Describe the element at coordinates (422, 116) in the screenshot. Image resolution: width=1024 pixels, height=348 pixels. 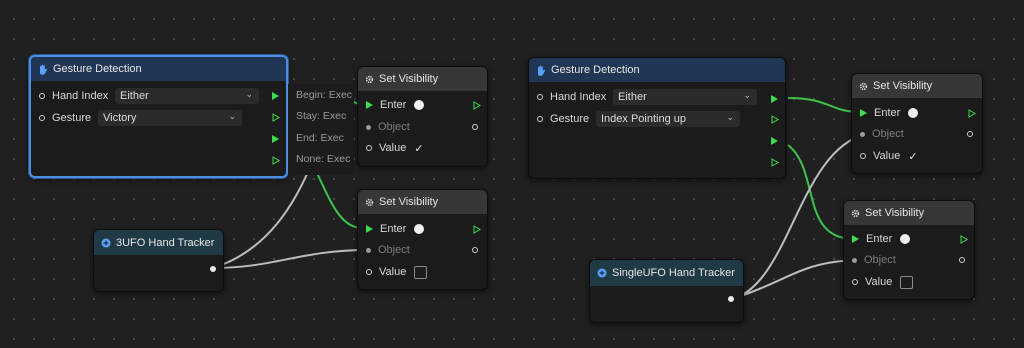
I see `set-visibility-node-1: Set Visibility Enter Object Value ✓` at that location.